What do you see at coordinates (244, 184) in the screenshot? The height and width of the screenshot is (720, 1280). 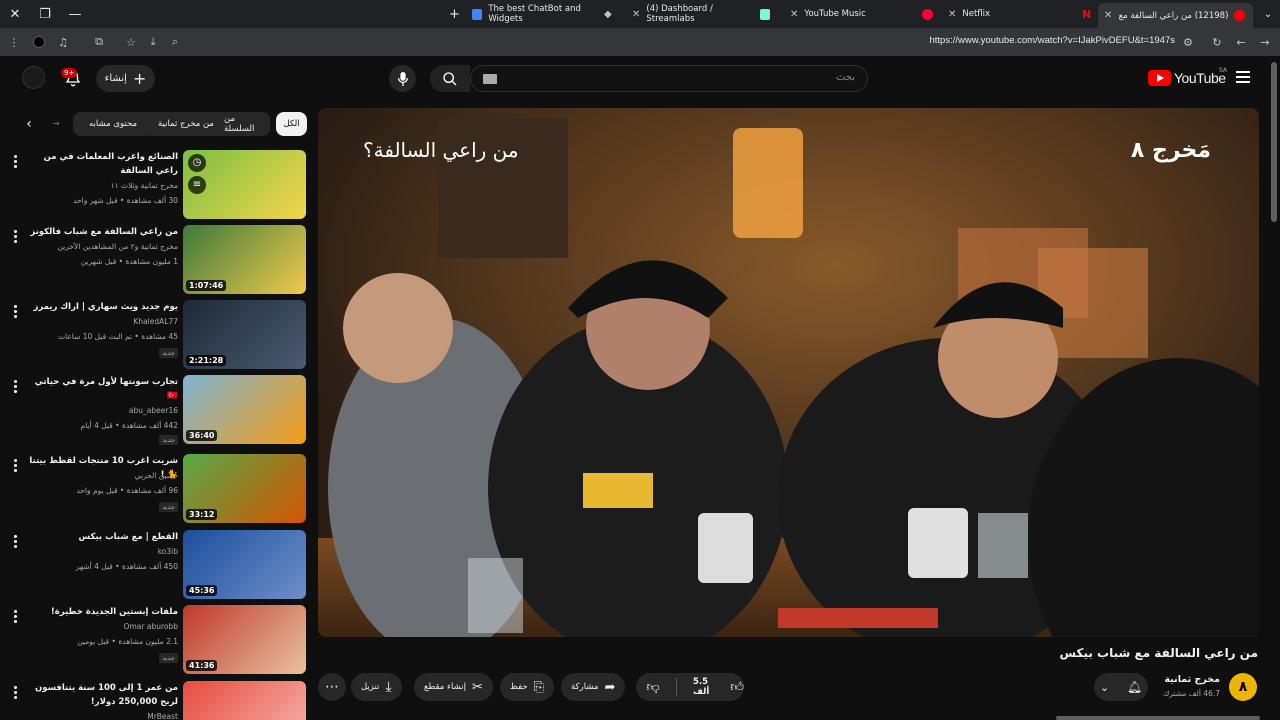 I see `video-thumbnail: ◷ ≡` at bounding box center [244, 184].